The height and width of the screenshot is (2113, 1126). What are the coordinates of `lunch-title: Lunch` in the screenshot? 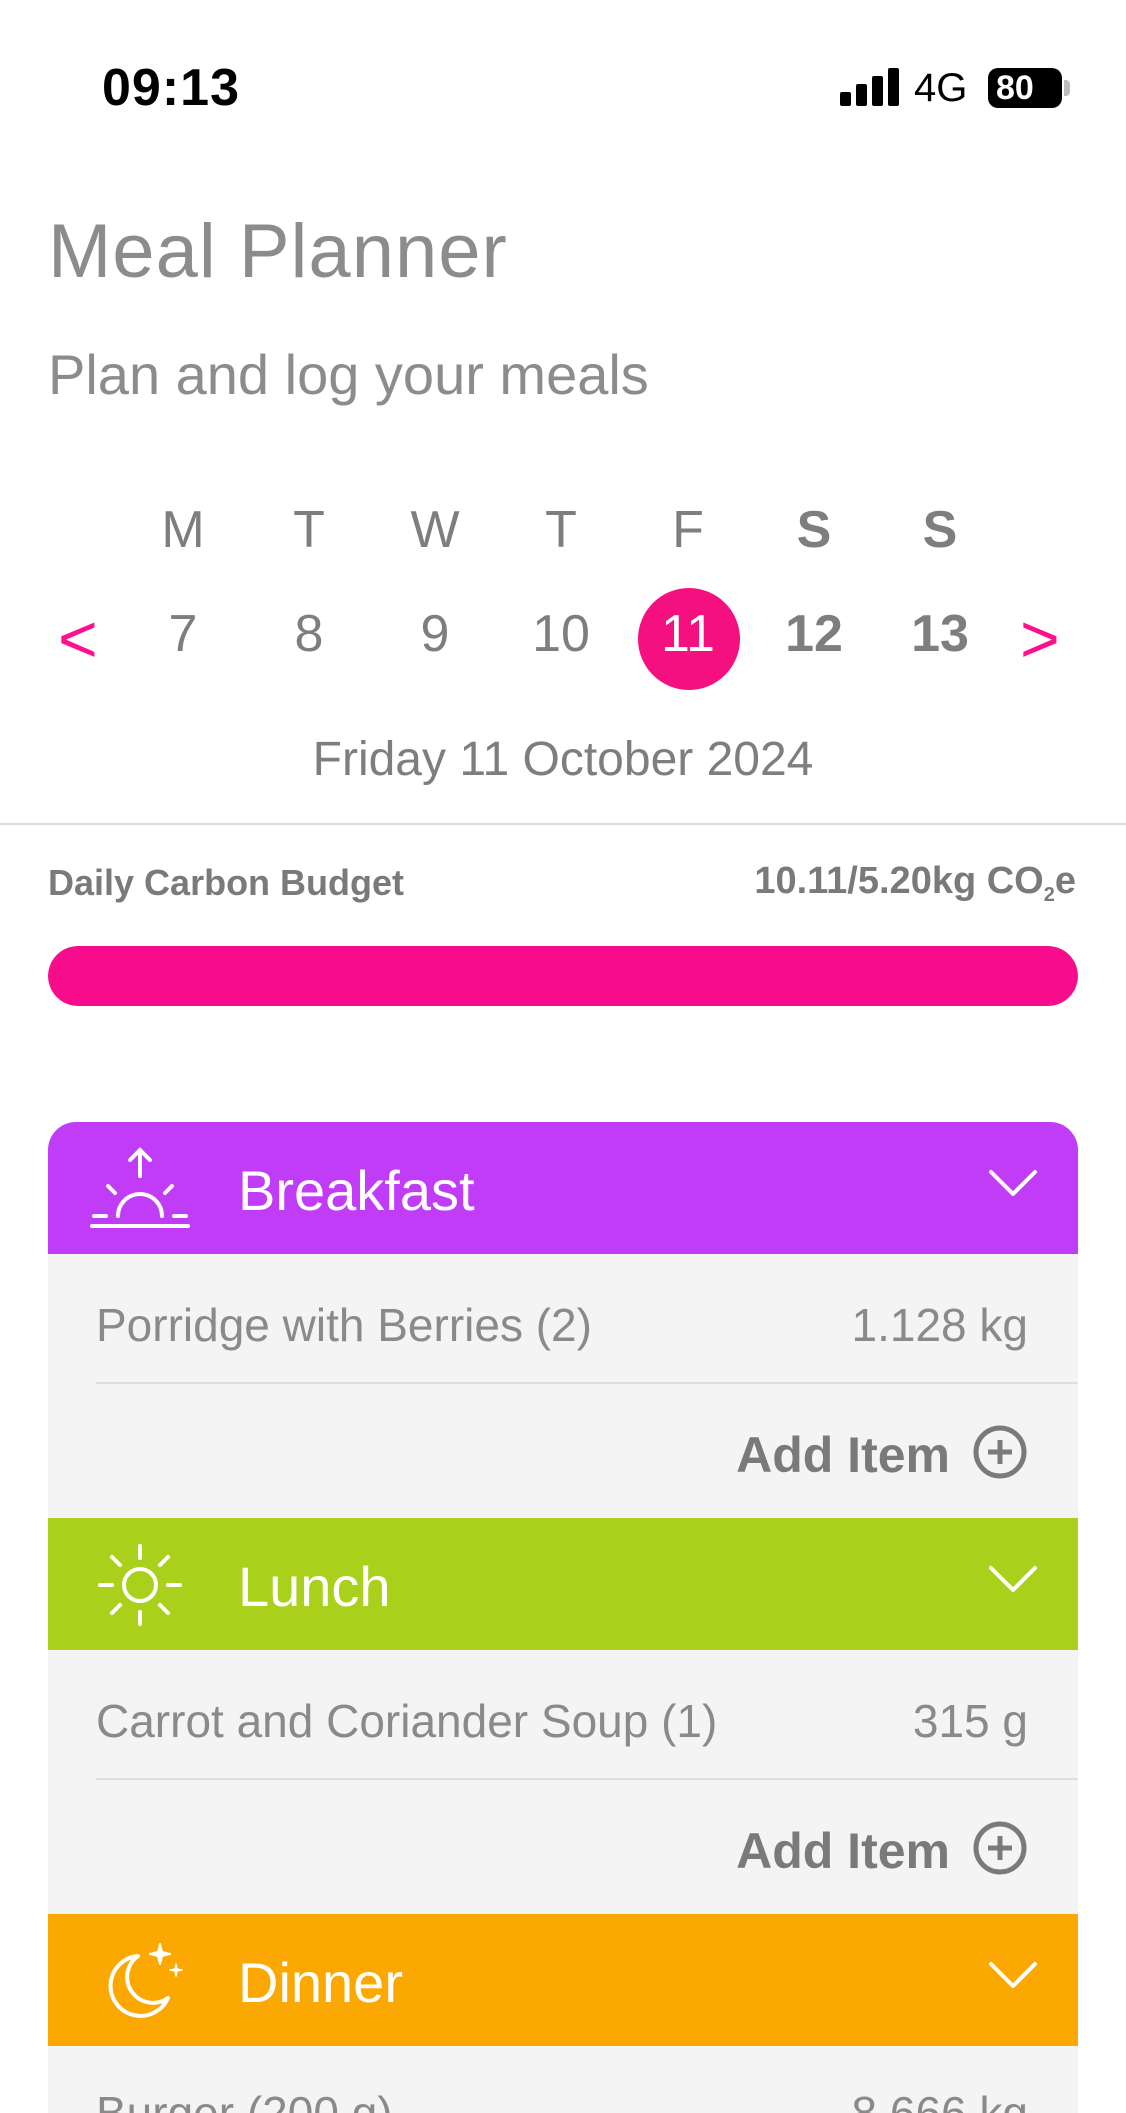 It's located at (314, 1586).